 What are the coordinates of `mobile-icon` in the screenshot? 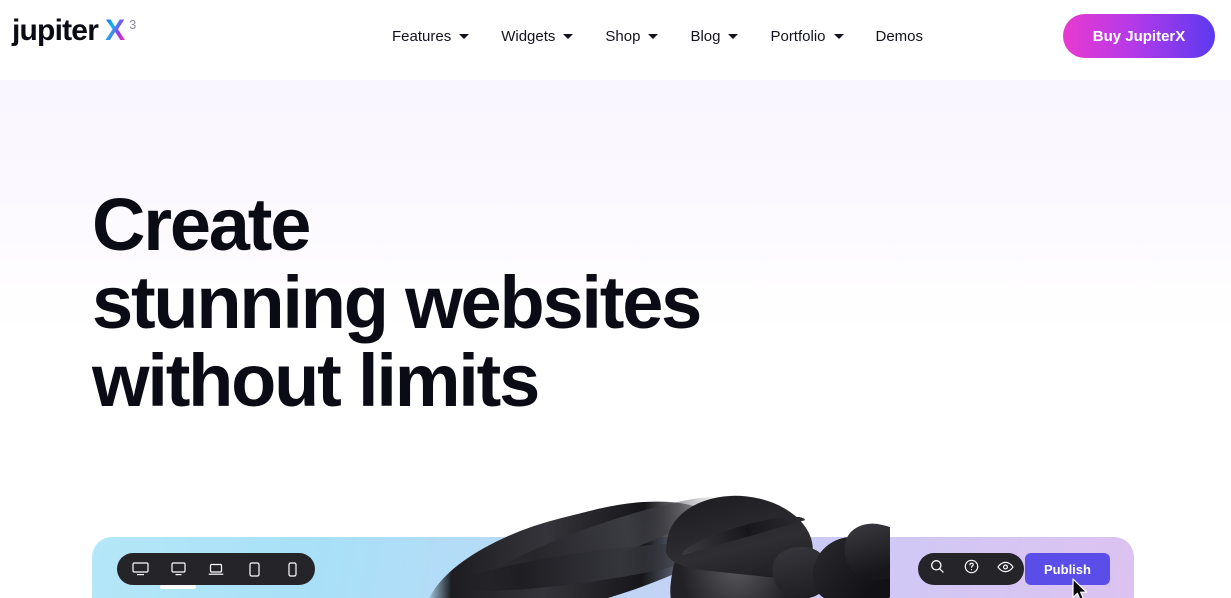 It's located at (292, 569).